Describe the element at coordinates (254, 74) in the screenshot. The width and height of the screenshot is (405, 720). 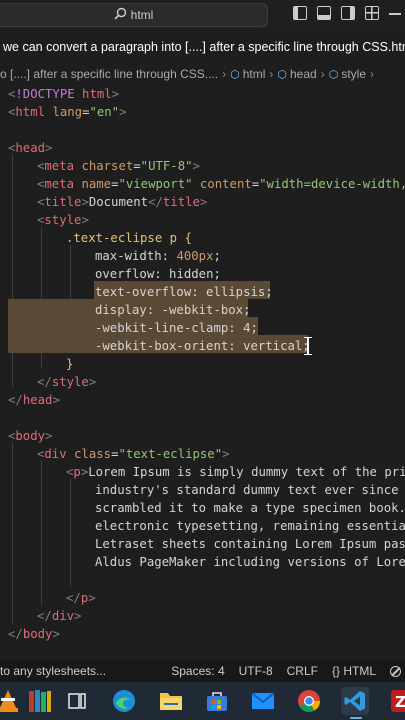
I see `breadcrumb-item-html: html` at that location.